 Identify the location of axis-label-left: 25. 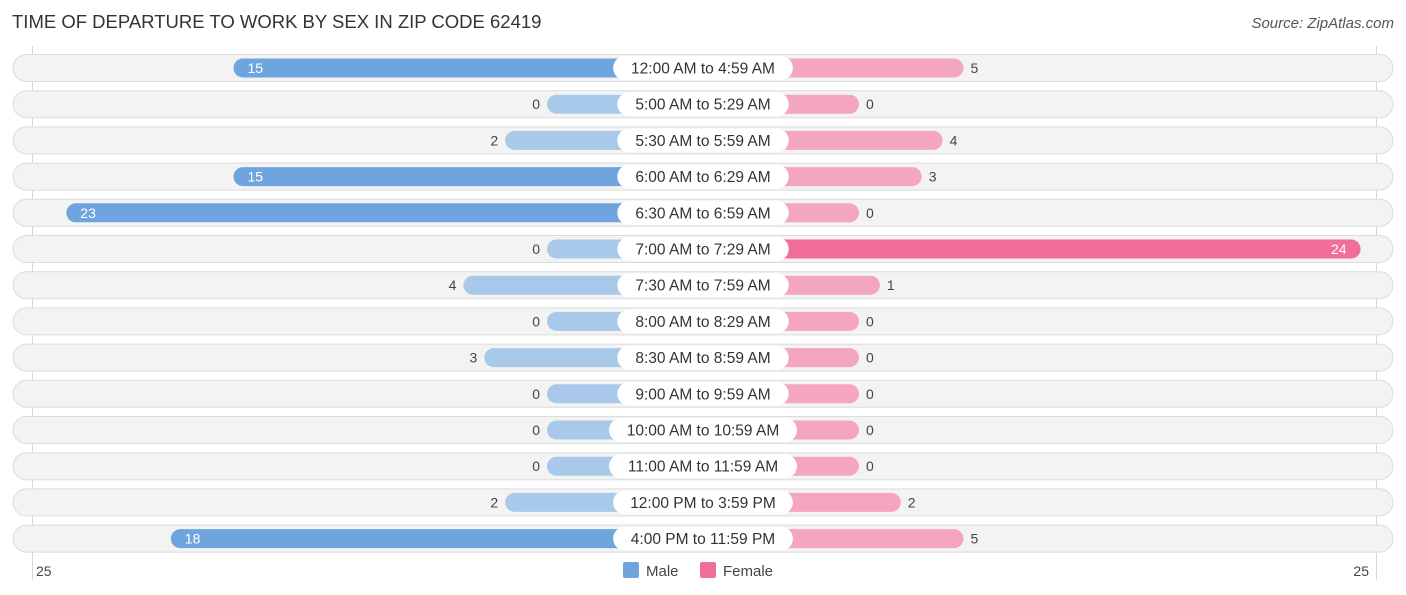
(44, 571).